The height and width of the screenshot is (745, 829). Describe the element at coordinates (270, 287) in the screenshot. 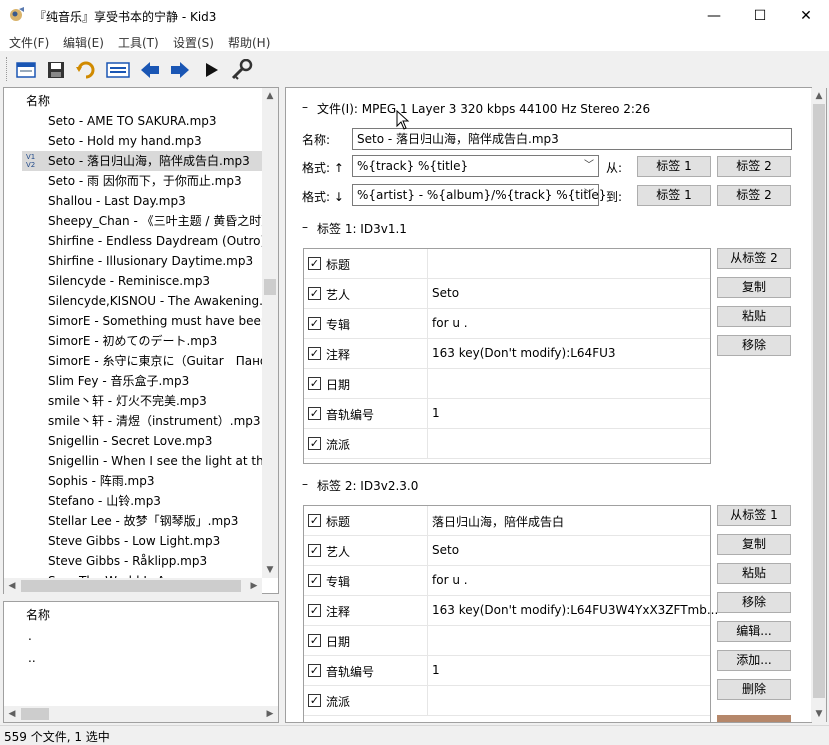

I see `file-list-vscroll-thumb` at that location.